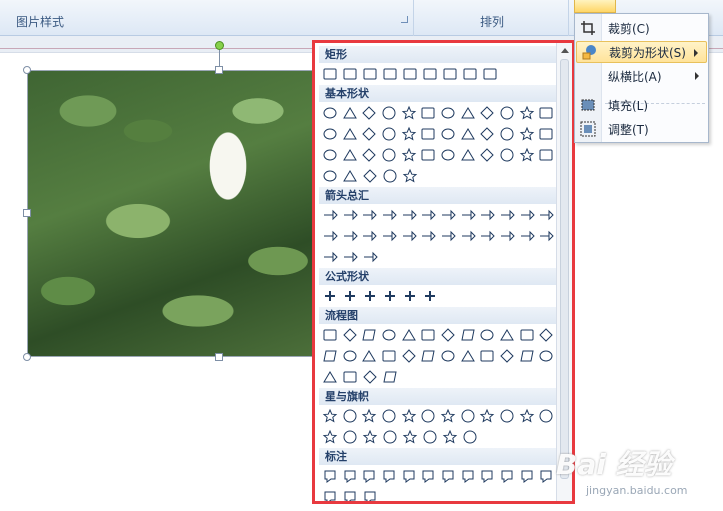 Image resolution: width=723 pixels, height=511 pixels. Describe the element at coordinates (219, 70) in the screenshot. I see `resize-handle-top` at that location.